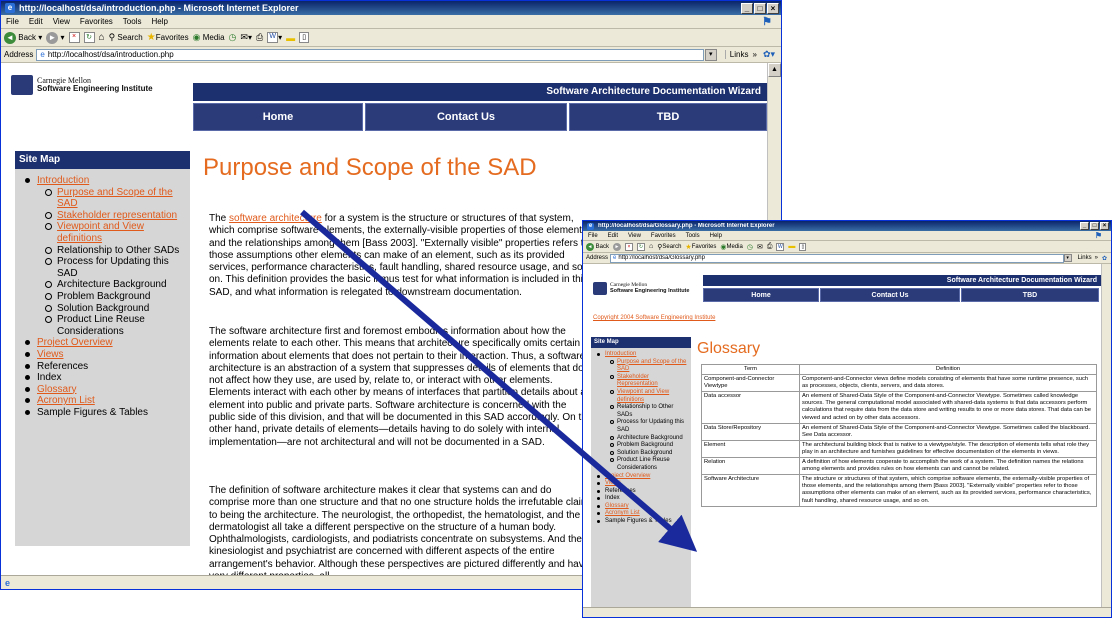  I want to click on software-architecture-link: software architecture, so click(275, 218).